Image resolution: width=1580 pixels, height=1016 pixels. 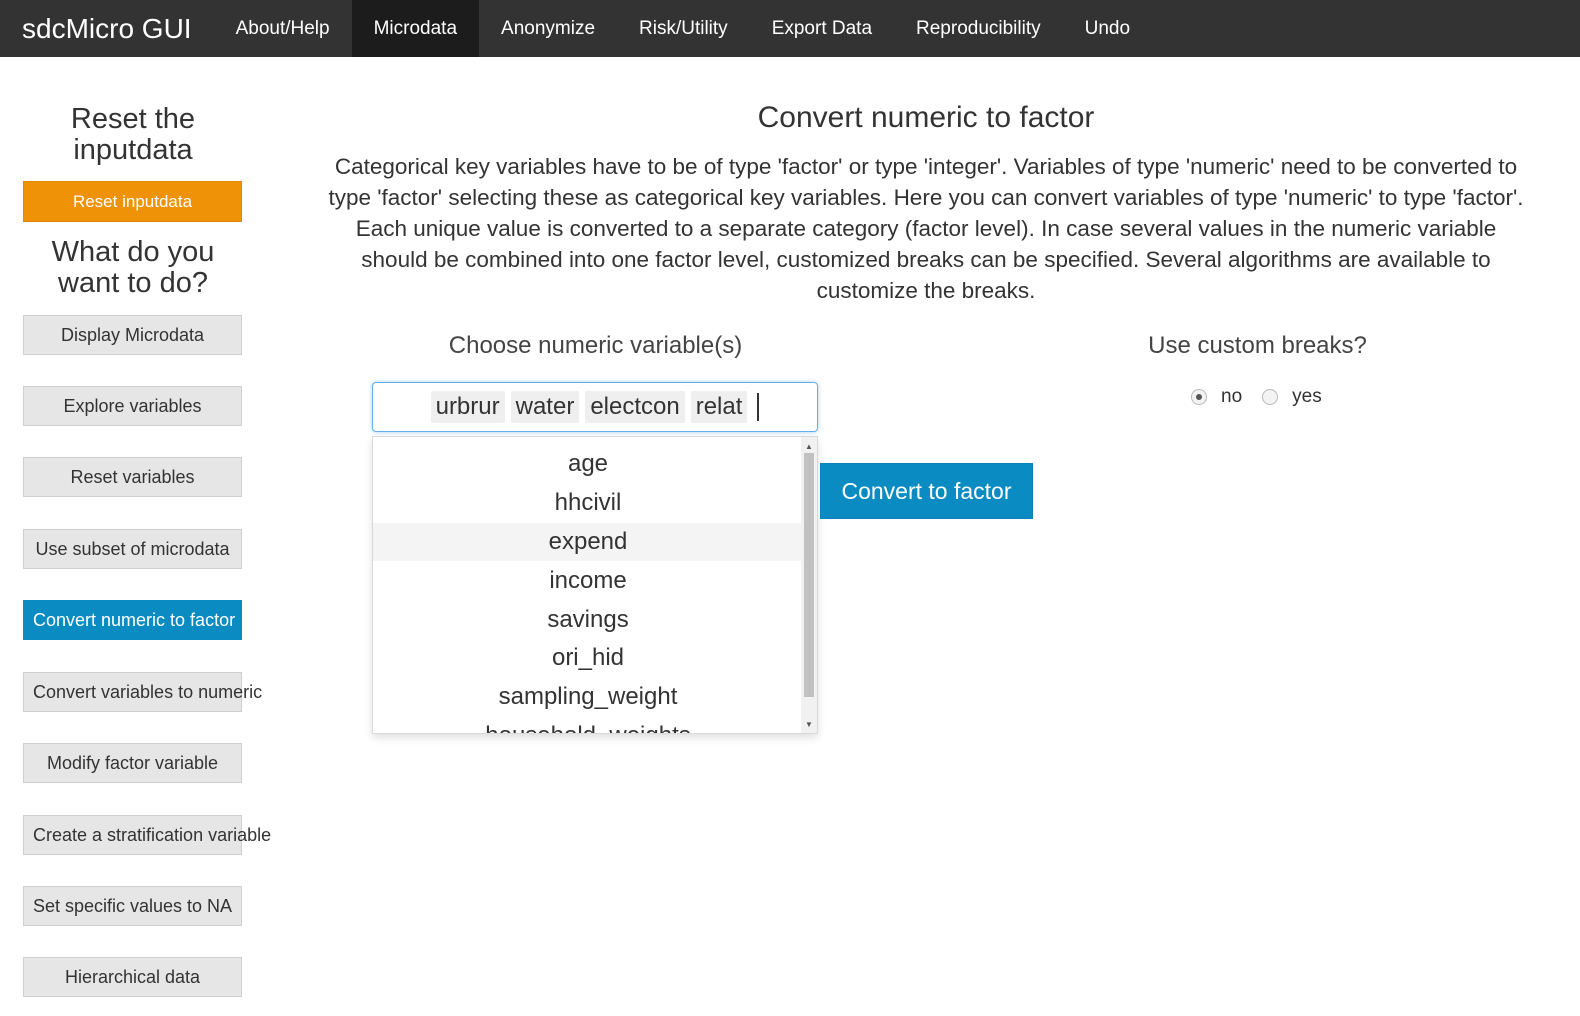 I want to click on variable-multiselect-input: urbrur water electcon relat, so click(x=595, y=407).